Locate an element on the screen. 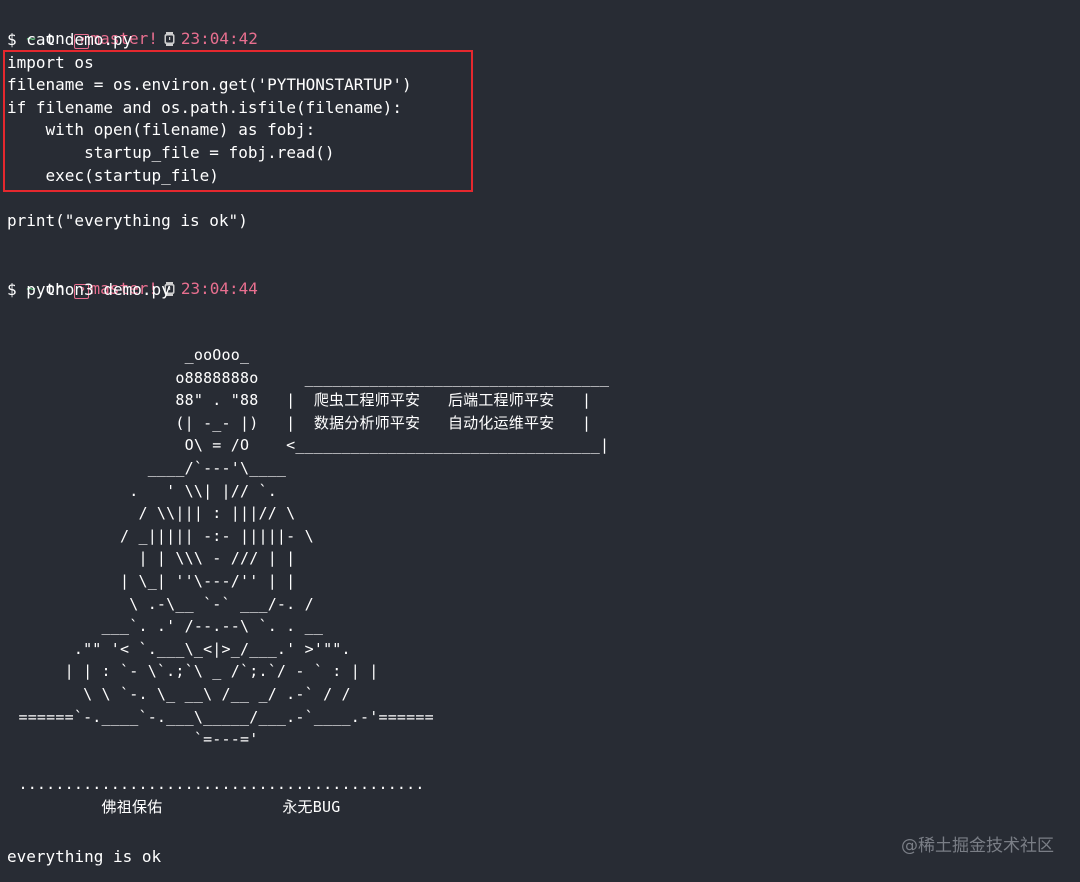 Image resolution: width=1080 pixels, height=882 pixels. prompt-time: 23:04:44 is located at coordinates (219, 288).